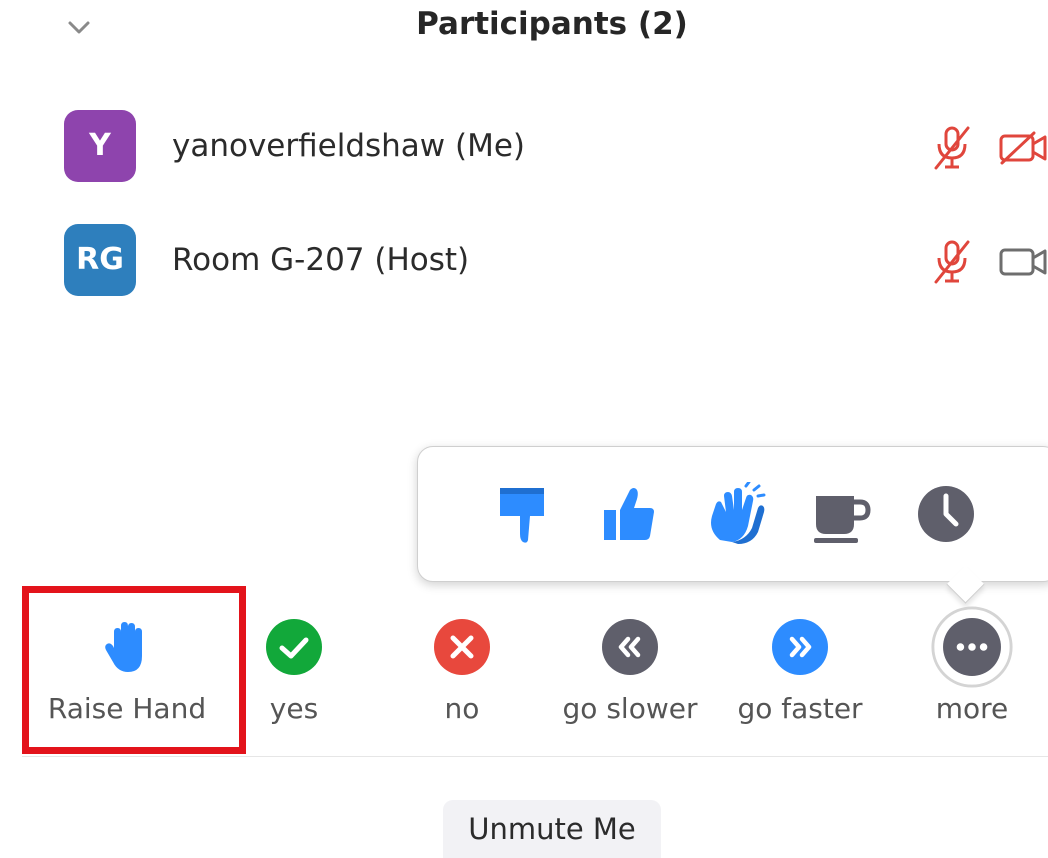 The image size is (1048, 858). Describe the element at coordinates (522, 514) in the screenshot. I see `thumbs-down-icon` at that location.